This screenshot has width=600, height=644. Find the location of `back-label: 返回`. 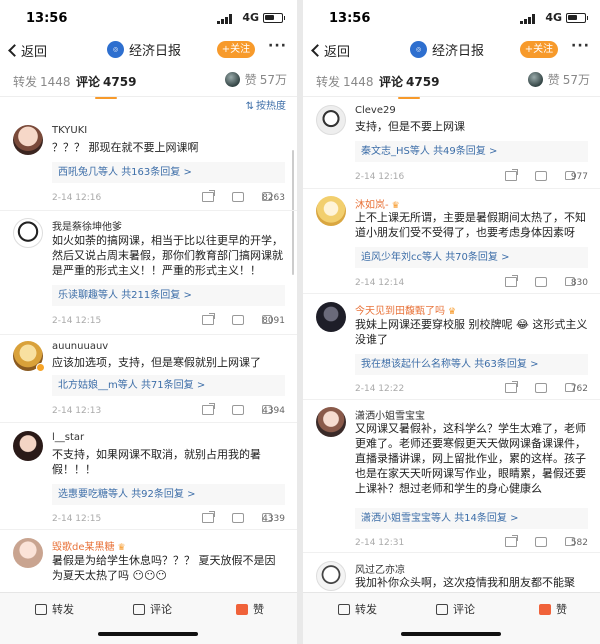

back-label: 返回 is located at coordinates (337, 52).